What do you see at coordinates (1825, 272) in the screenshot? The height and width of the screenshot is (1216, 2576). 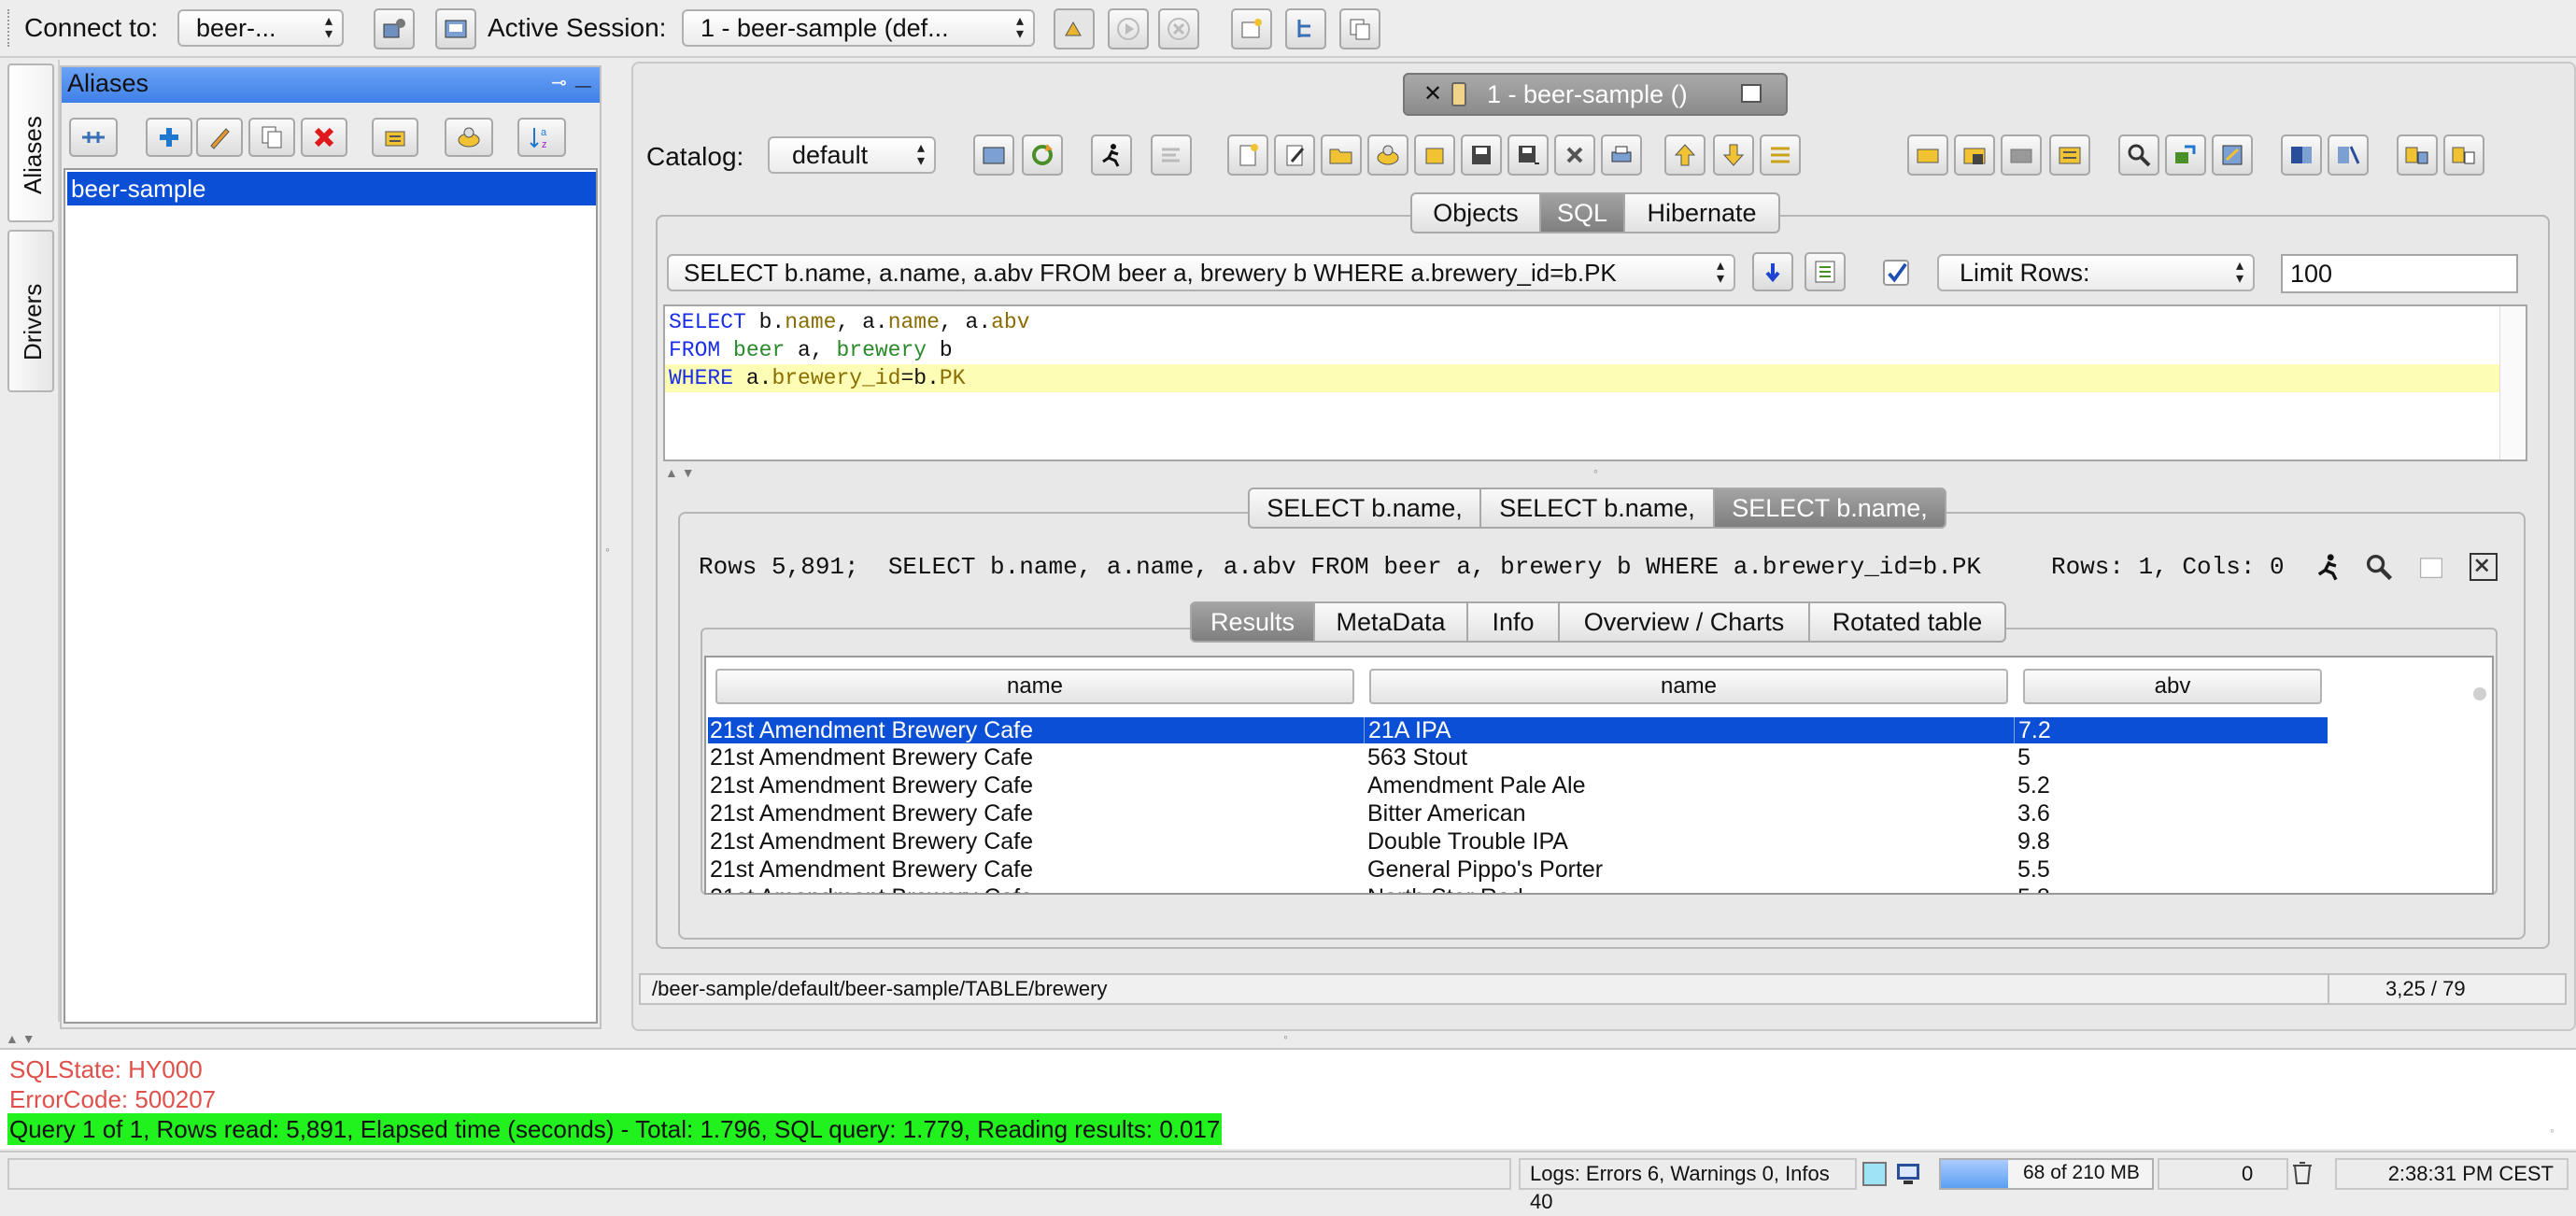 I see `history-list-button` at bounding box center [1825, 272].